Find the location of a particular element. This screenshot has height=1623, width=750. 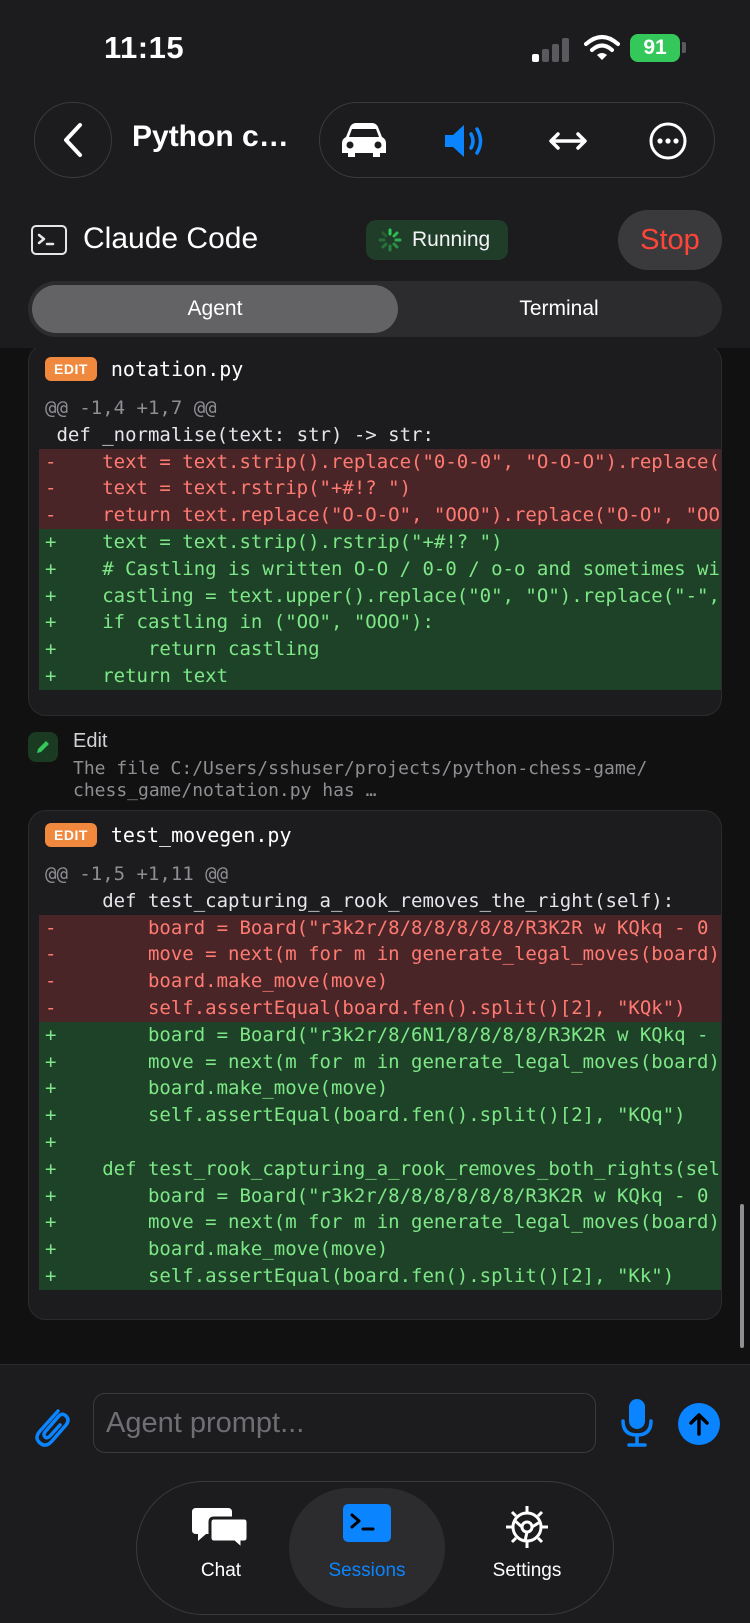

edit-filename: test_movegen.py is located at coordinates (201, 835).